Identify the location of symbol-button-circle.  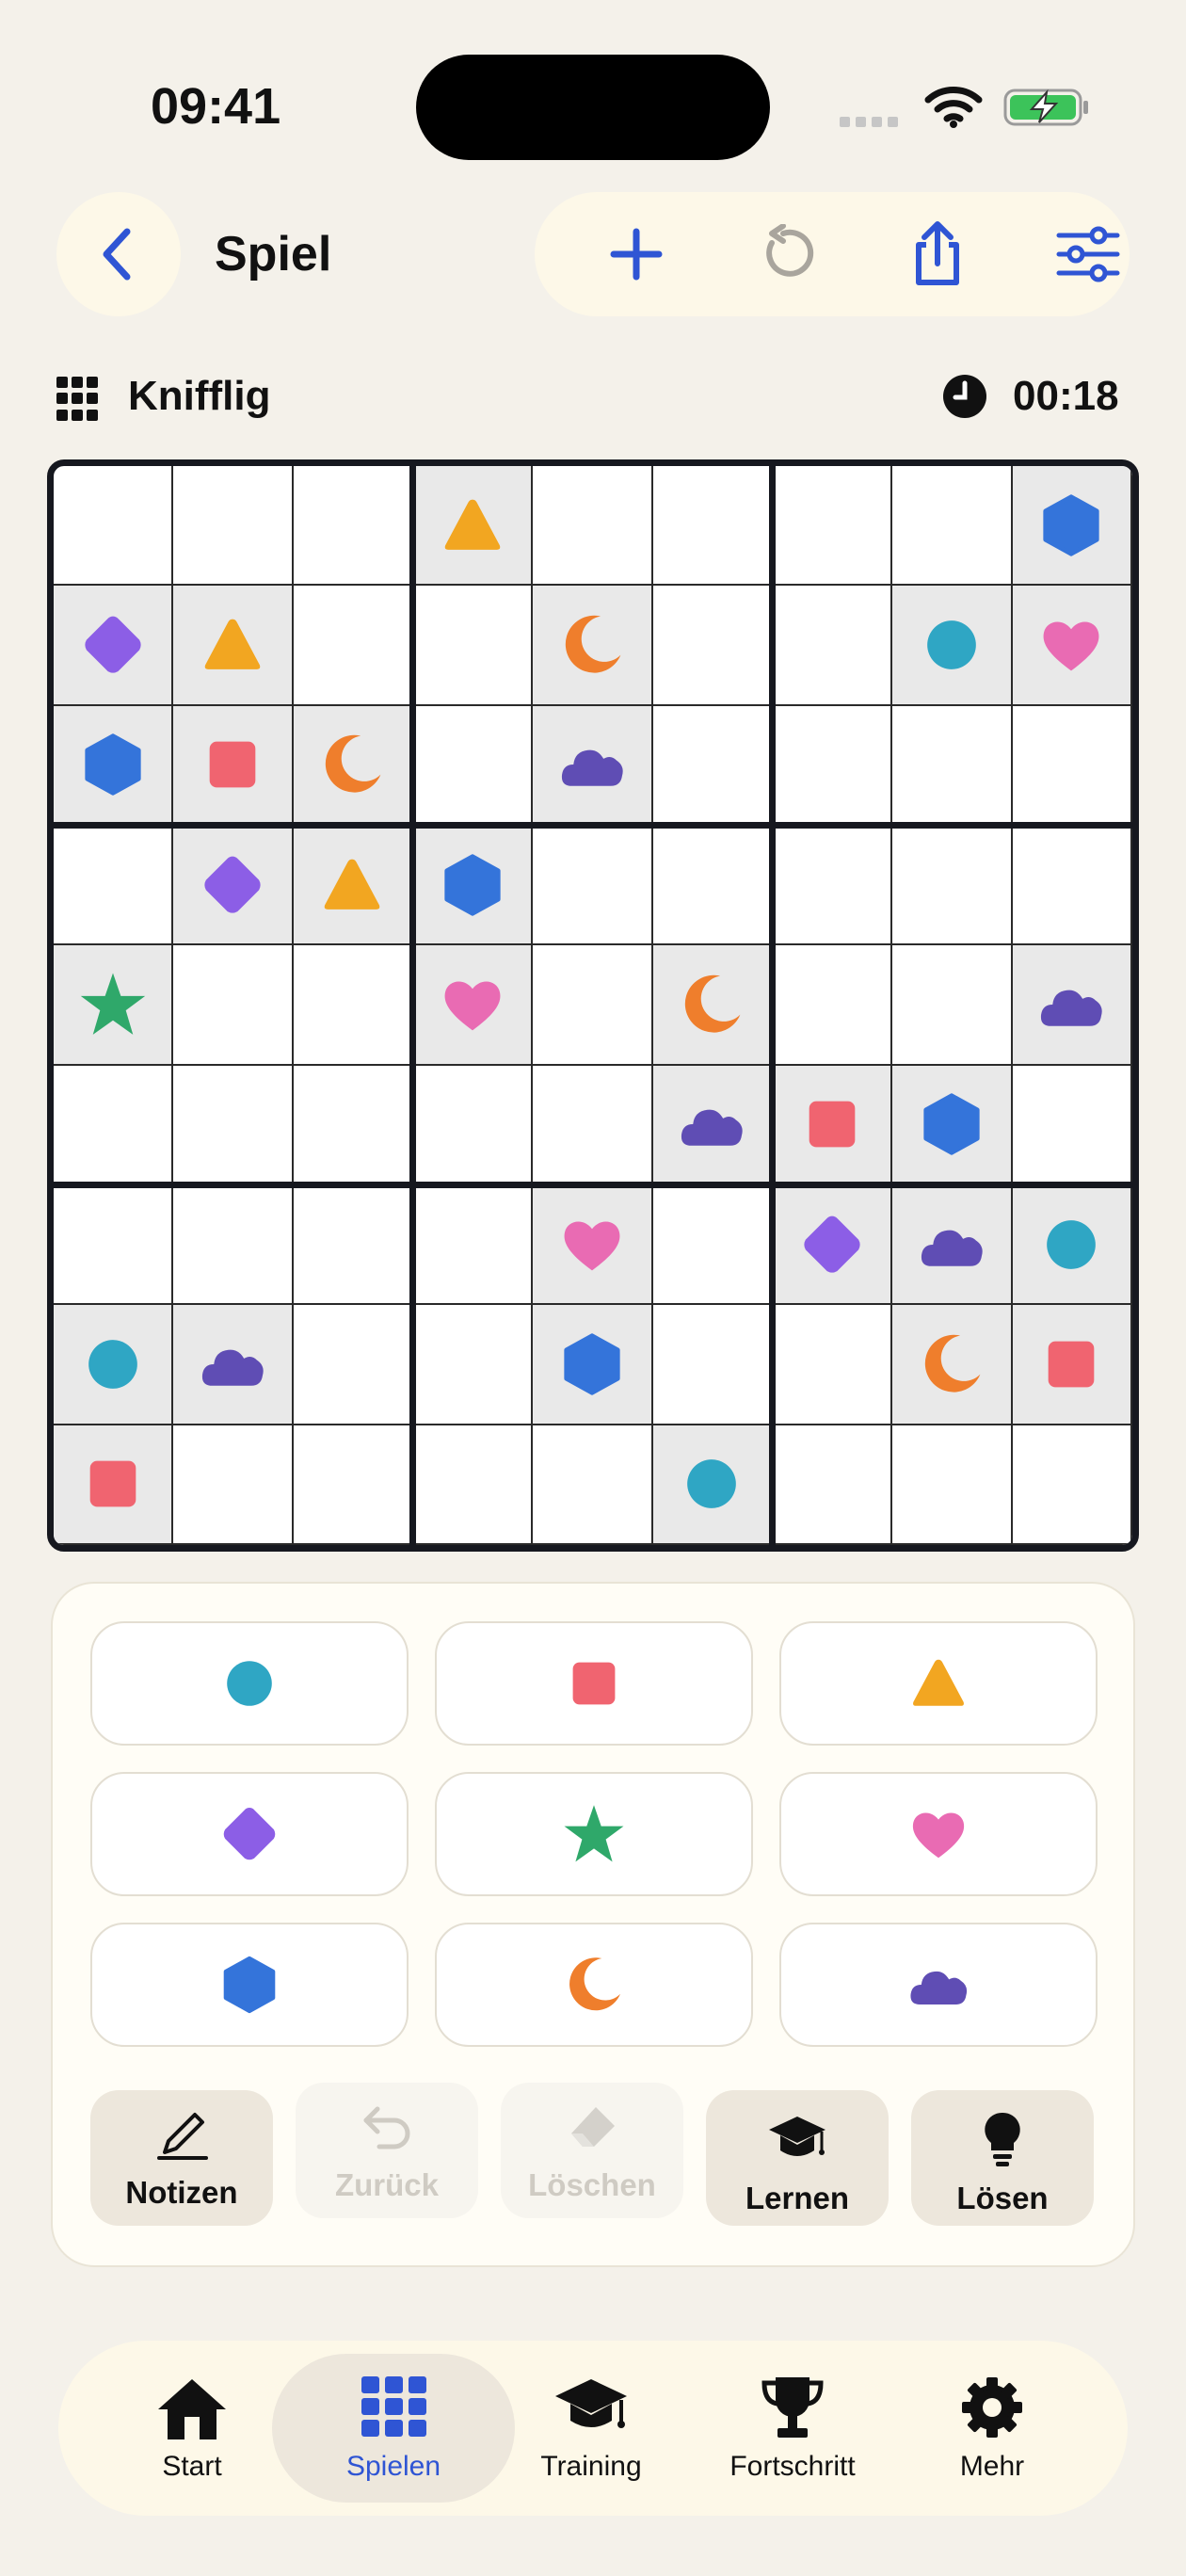
(249, 1683).